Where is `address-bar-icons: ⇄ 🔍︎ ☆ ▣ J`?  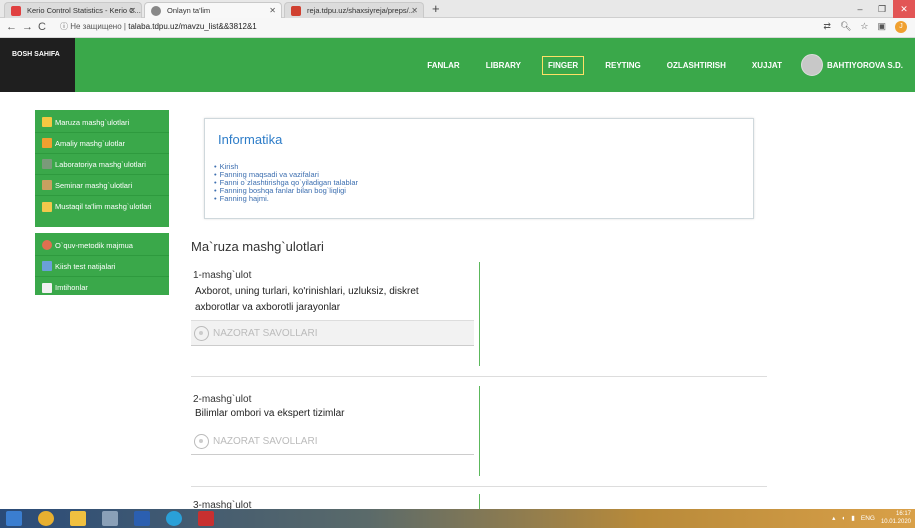
address-bar-icons: ⇄ 🔍︎ ☆ ▣ J is located at coordinates (865, 27).